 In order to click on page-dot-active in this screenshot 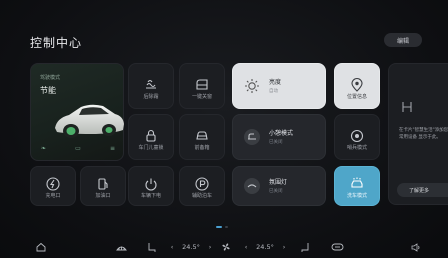, I will do `click(219, 227)`.